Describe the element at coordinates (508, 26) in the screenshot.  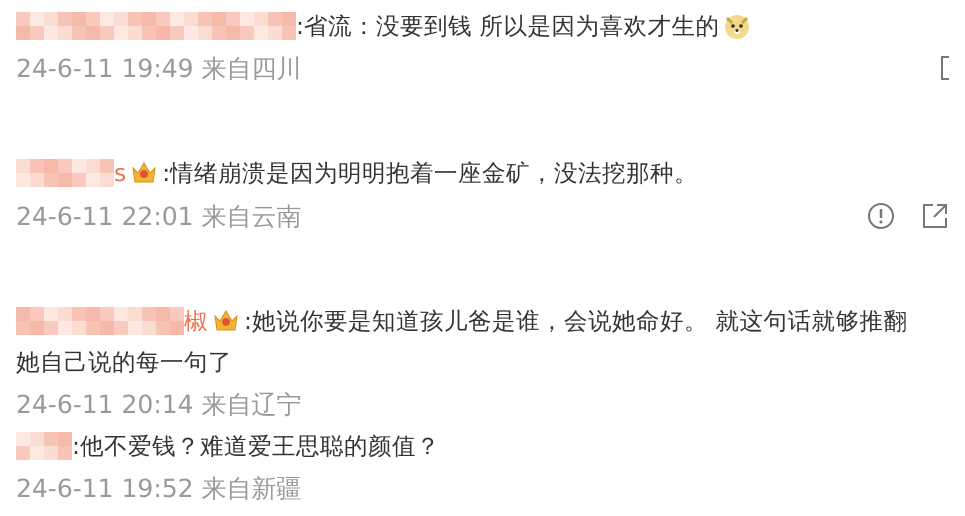
I see `comment-body: :省流：没要到钱 所以是因为喜欢才生的` at that location.